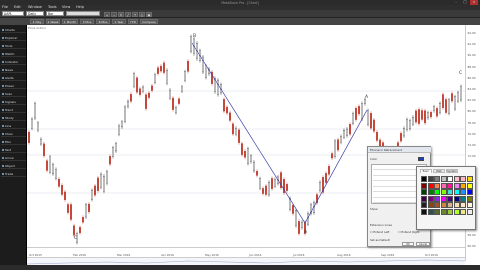  What do you see at coordinates (103, 21) in the screenshot?
I see `range-button-6m: 6 Mos` at bounding box center [103, 21].